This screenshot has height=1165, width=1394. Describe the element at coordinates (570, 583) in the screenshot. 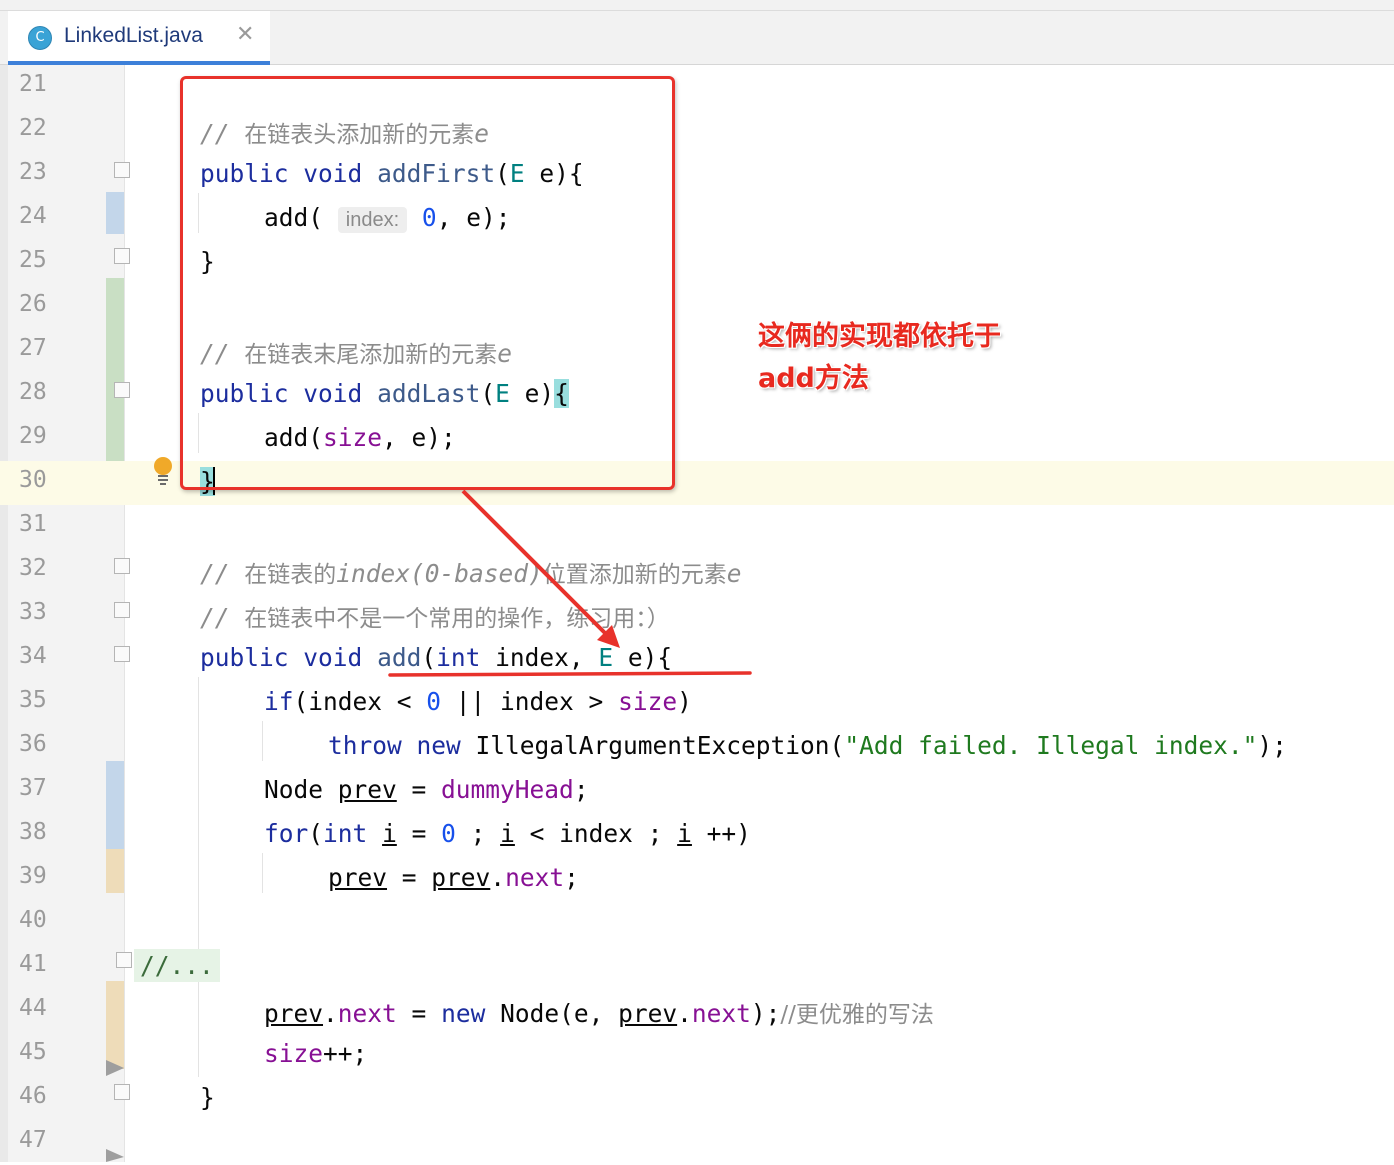

I see `annotation-arrow` at that location.